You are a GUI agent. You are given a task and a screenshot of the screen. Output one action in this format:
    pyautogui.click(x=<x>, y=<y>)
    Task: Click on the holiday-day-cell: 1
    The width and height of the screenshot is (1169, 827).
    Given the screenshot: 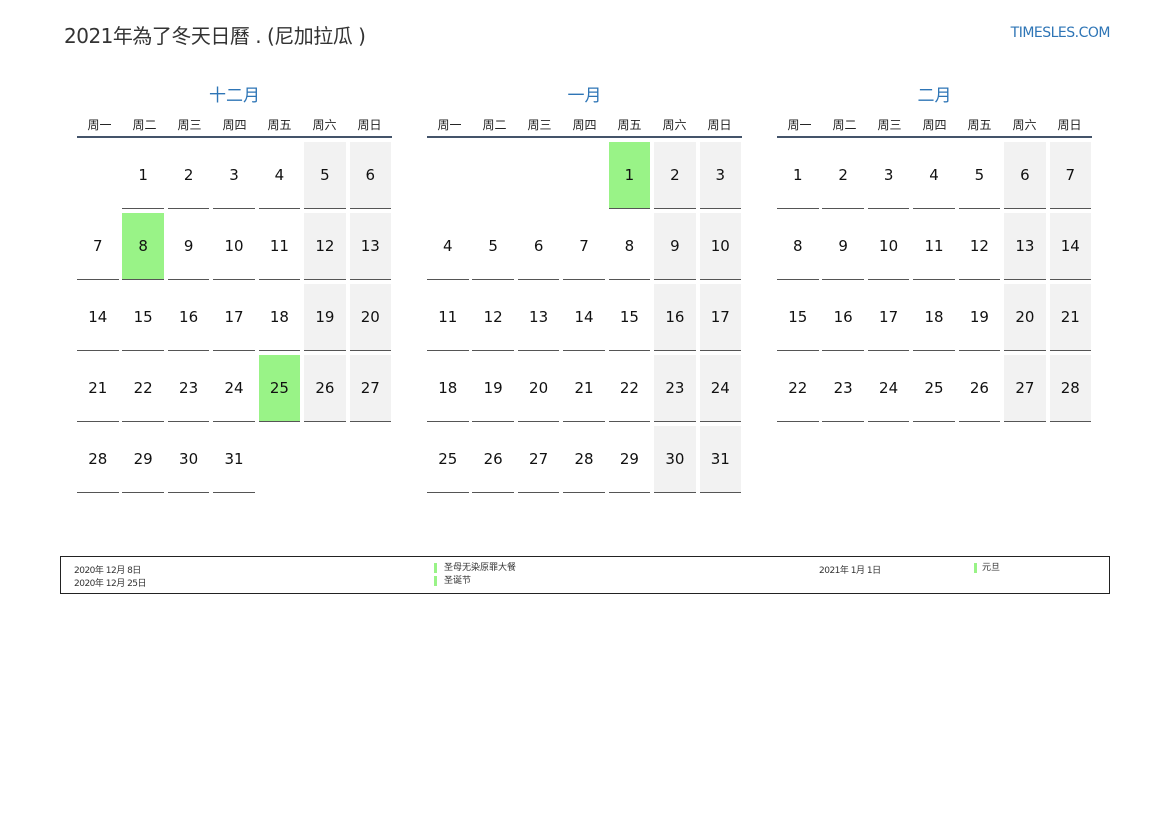 What is the action you would take?
    pyautogui.click(x=629, y=175)
    